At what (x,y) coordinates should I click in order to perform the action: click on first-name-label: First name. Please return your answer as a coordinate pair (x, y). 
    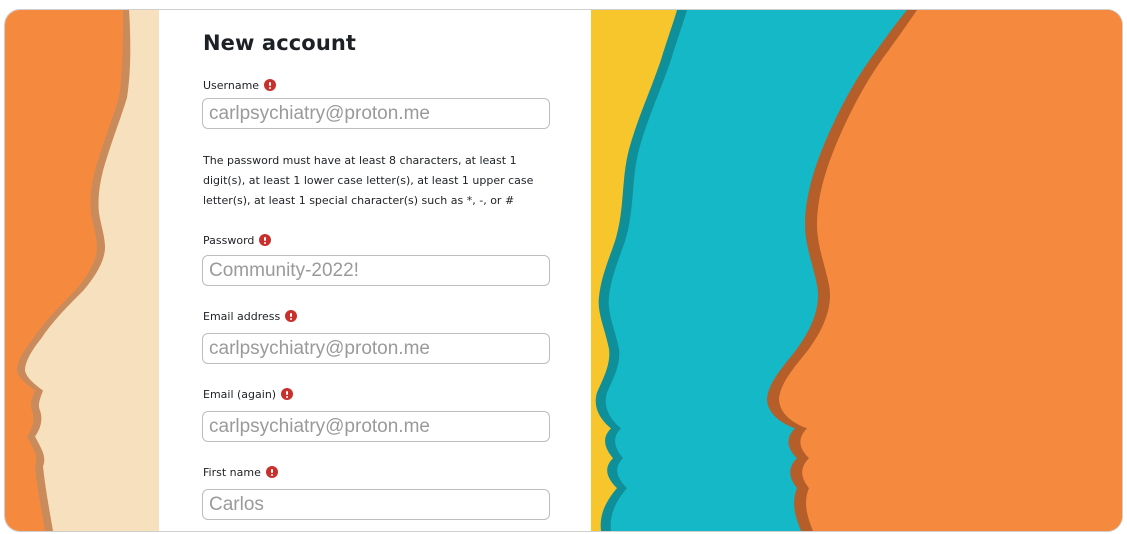
    Looking at the image, I should click on (232, 472).